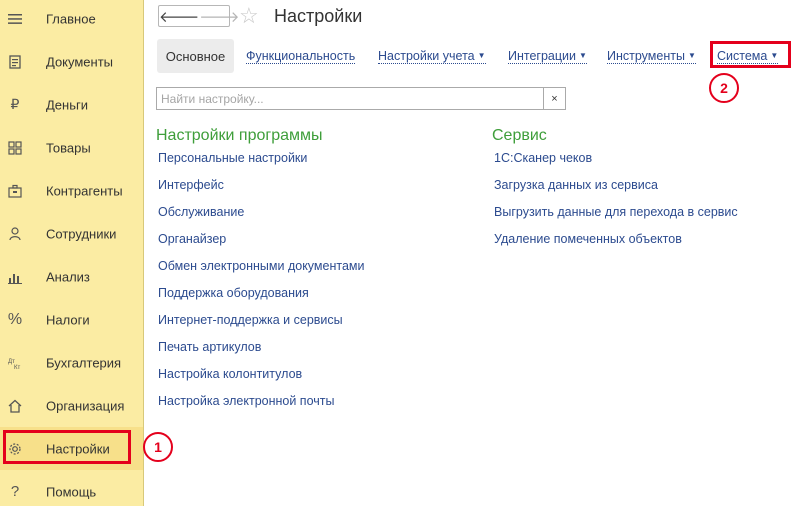 This screenshot has height=513, width=800. Describe the element at coordinates (230, 374) in the screenshot. I see `link-header-footer-settings: Настройка колонтитулов` at that location.